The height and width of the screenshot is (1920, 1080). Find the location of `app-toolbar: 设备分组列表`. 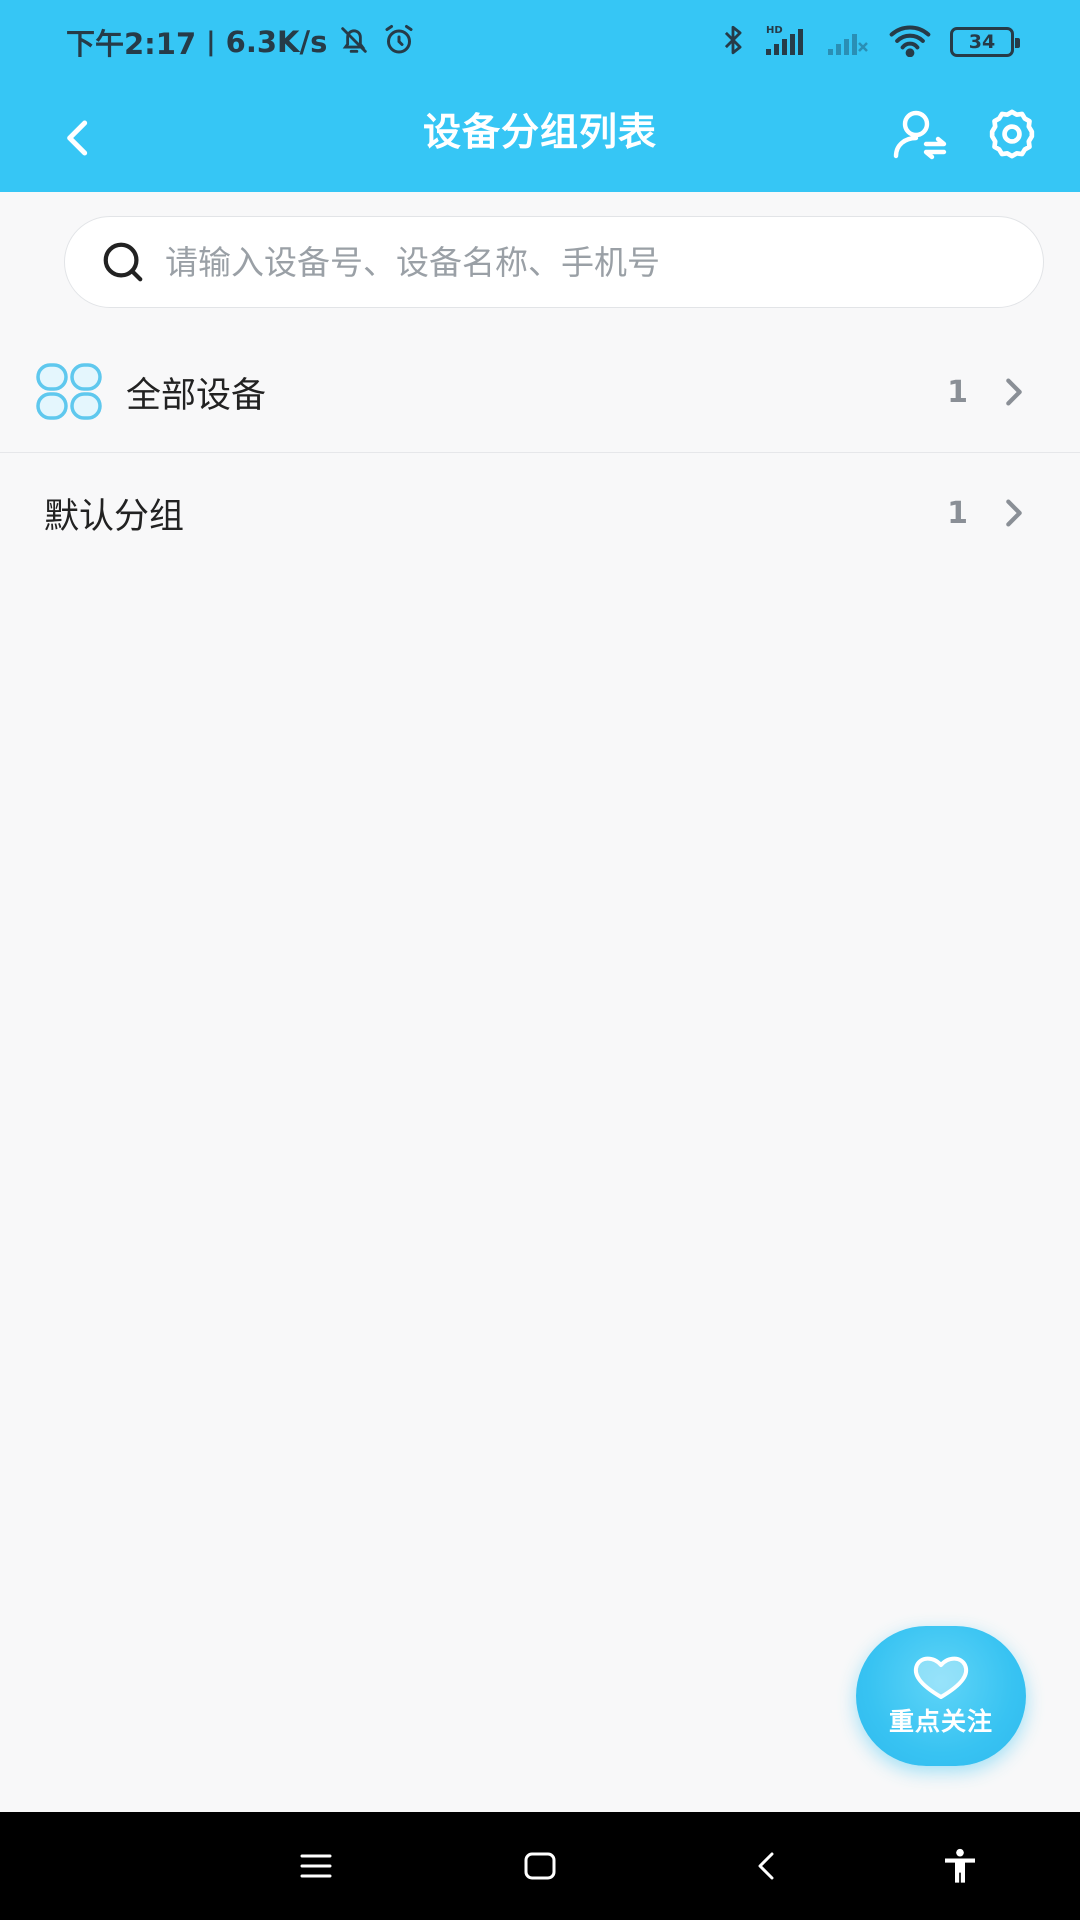

app-toolbar: 设备分组列表 is located at coordinates (540, 138).